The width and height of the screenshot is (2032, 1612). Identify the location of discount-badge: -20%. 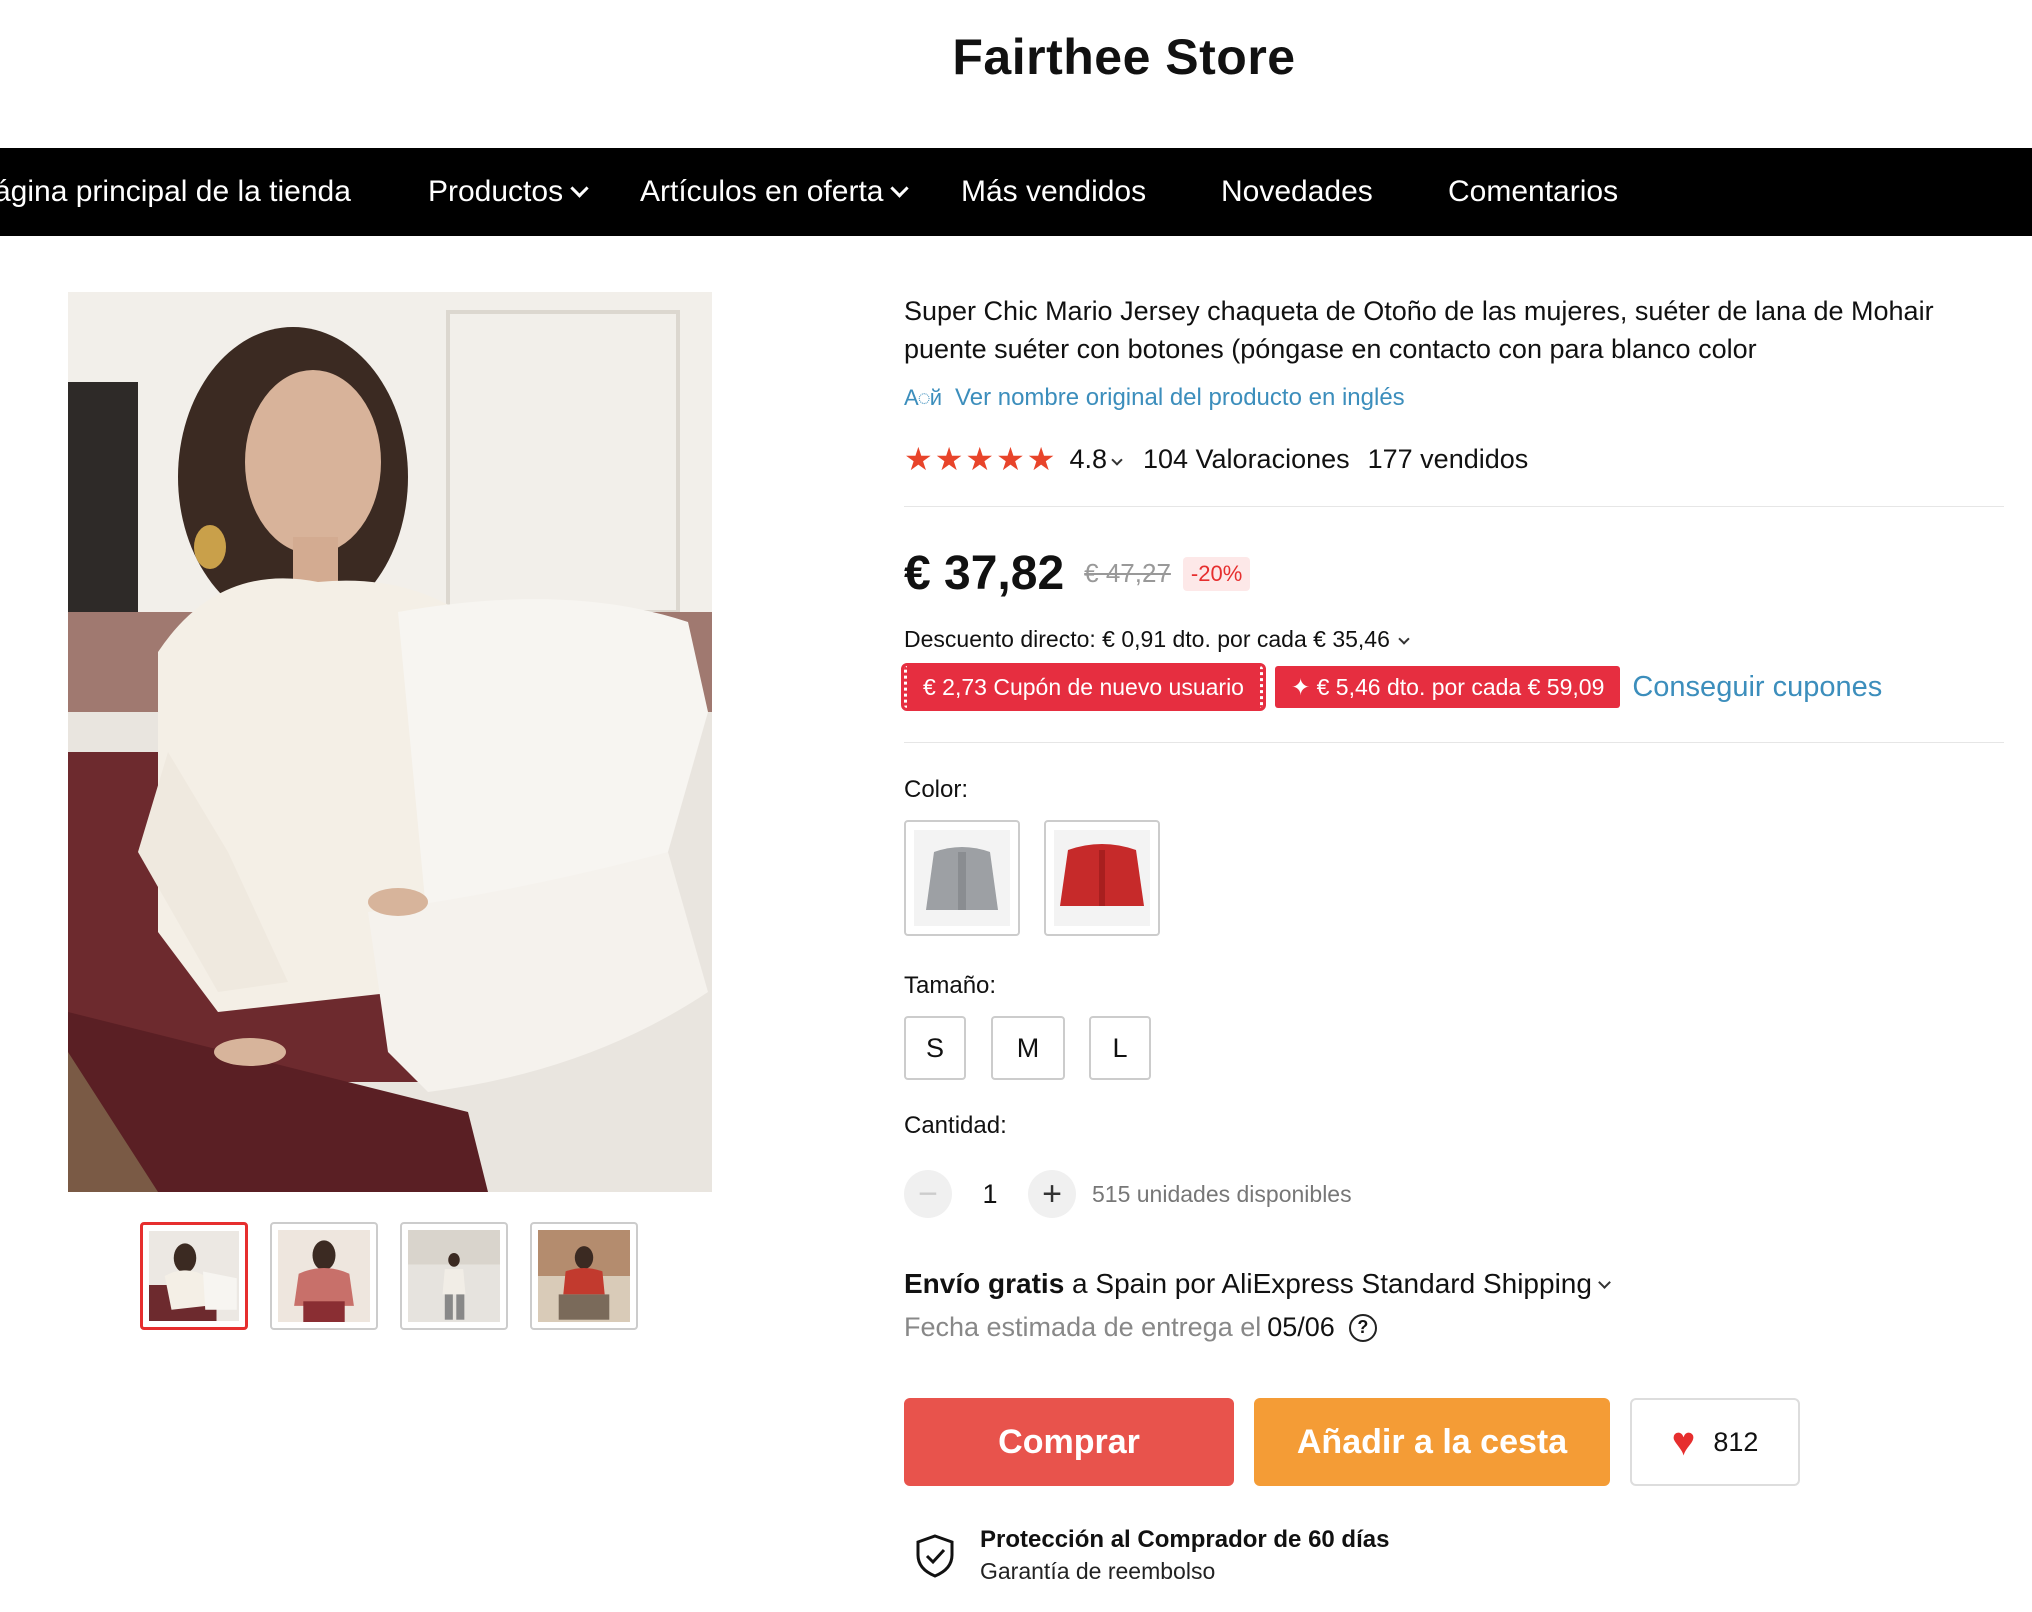
(1216, 573).